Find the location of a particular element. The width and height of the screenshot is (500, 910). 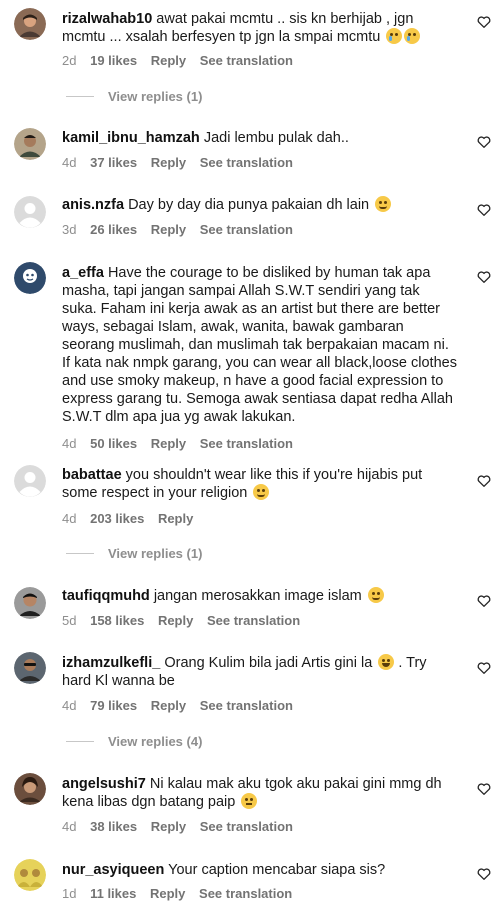

comment-meta: 4d 37 likes Reply See translation is located at coordinates (182, 162).